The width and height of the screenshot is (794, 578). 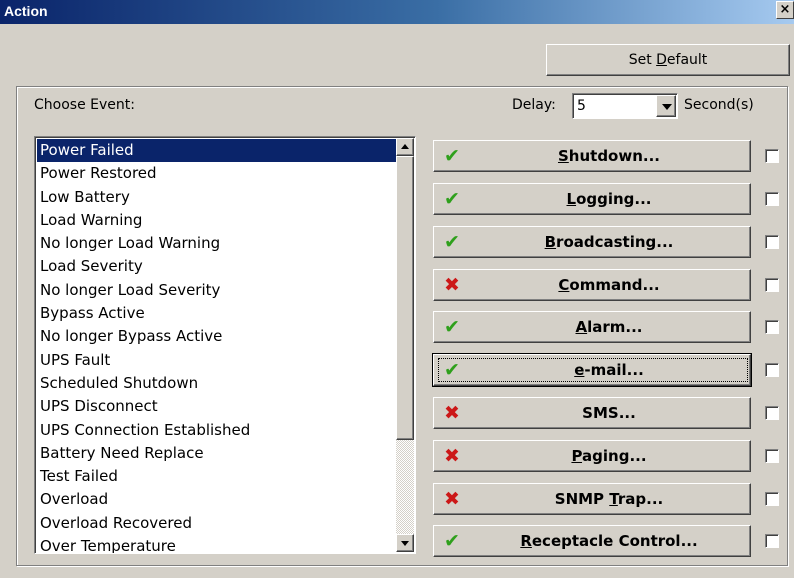 What do you see at coordinates (217, 499) in the screenshot?
I see `event-list-item: Overload` at bounding box center [217, 499].